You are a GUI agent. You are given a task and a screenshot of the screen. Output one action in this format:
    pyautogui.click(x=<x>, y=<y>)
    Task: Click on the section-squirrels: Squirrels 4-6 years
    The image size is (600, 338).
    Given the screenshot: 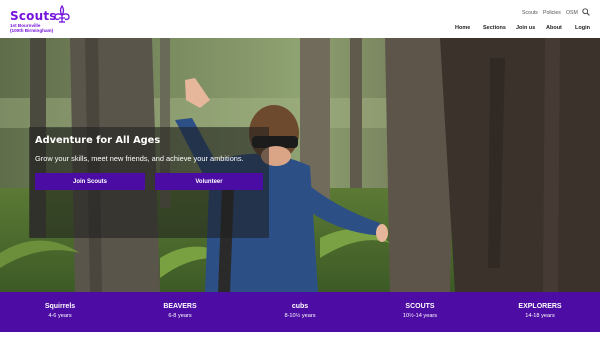 What is the action you would take?
    pyautogui.click(x=60, y=311)
    